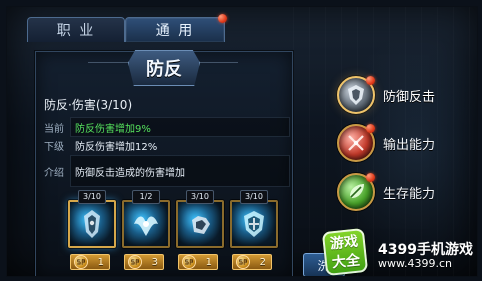 This screenshot has width=482, height=281. What do you see at coordinates (425, 250) in the screenshot?
I see `watermark-title: 4399手机游戏` at bounding box center [425, 250].